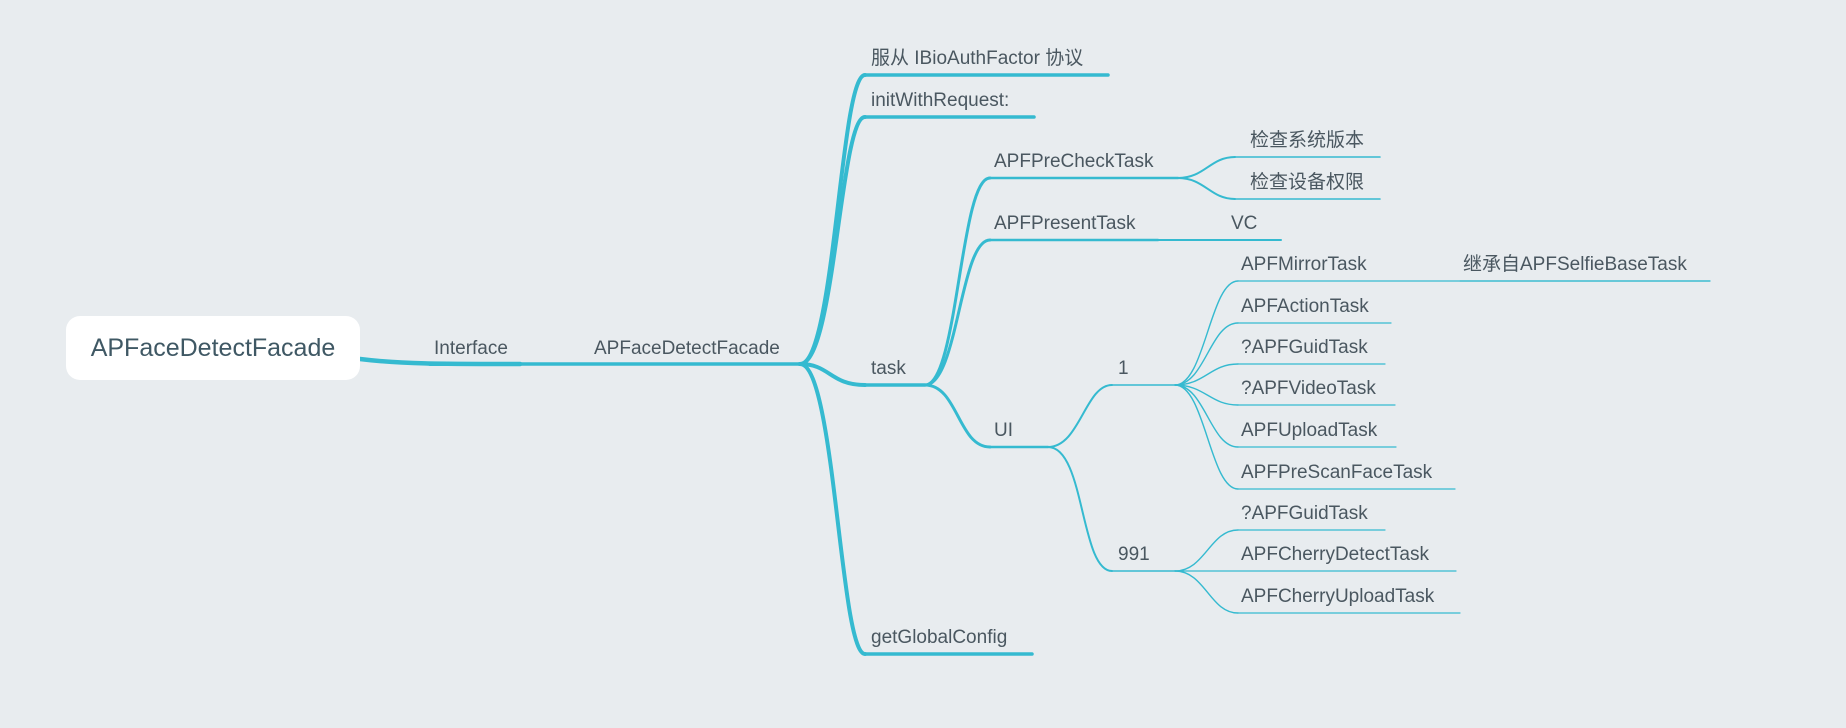  Describe the element at coordinates (1073, 162) in the screenshot. I see `node-precheck: APFPreCheckTask` at that location.